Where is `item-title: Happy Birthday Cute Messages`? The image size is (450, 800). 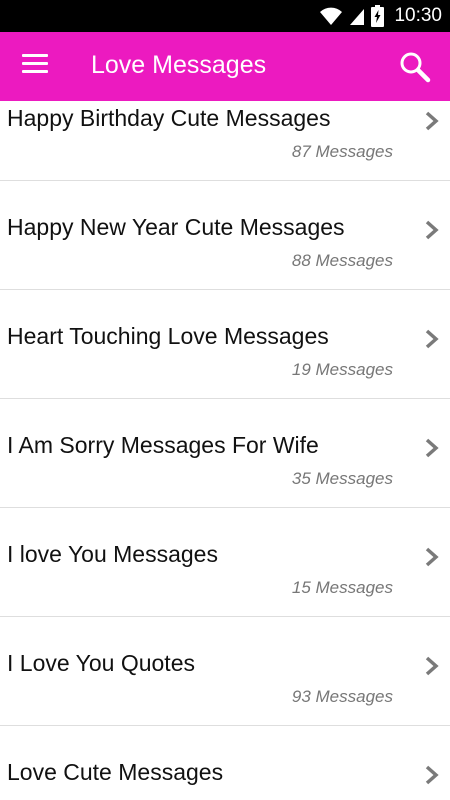 item-title: Happy Birthday Cute Messages is located at coordinates (169, 118).